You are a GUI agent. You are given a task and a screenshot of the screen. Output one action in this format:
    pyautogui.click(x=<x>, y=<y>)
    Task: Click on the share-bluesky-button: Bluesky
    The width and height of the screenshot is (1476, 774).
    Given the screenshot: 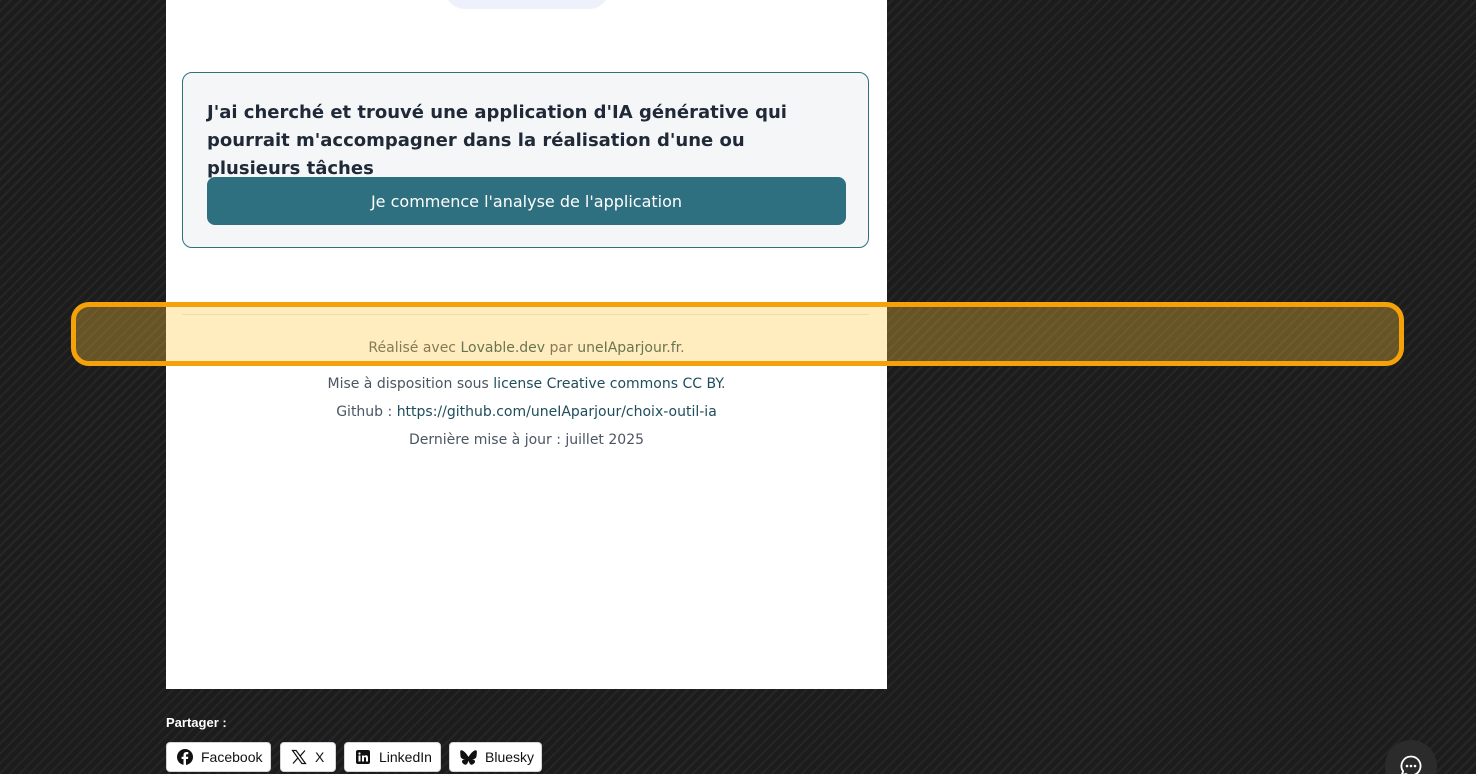 What is the action you would take?
    pyautogui.click(x=495, y=757)
    